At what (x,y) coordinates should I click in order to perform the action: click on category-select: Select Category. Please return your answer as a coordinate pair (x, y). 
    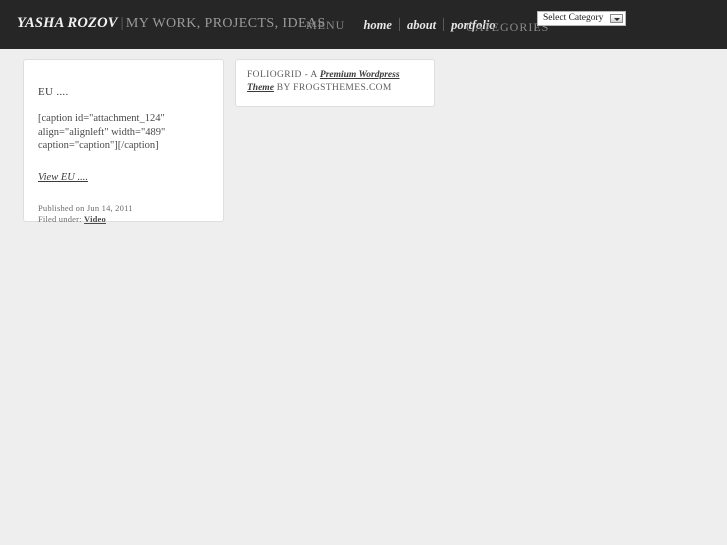
    Looking at the image, I should click on (581, 18).